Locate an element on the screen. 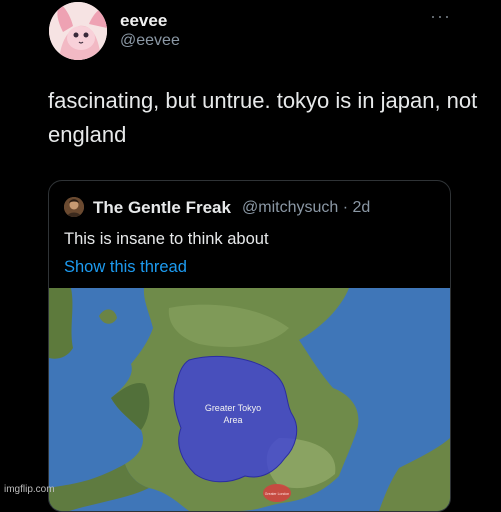 Image resolution: width=501 pixels, height=512 pixels. quoted-handle-time: @mitchysuch · 2d is located at coordinates (306, 208).